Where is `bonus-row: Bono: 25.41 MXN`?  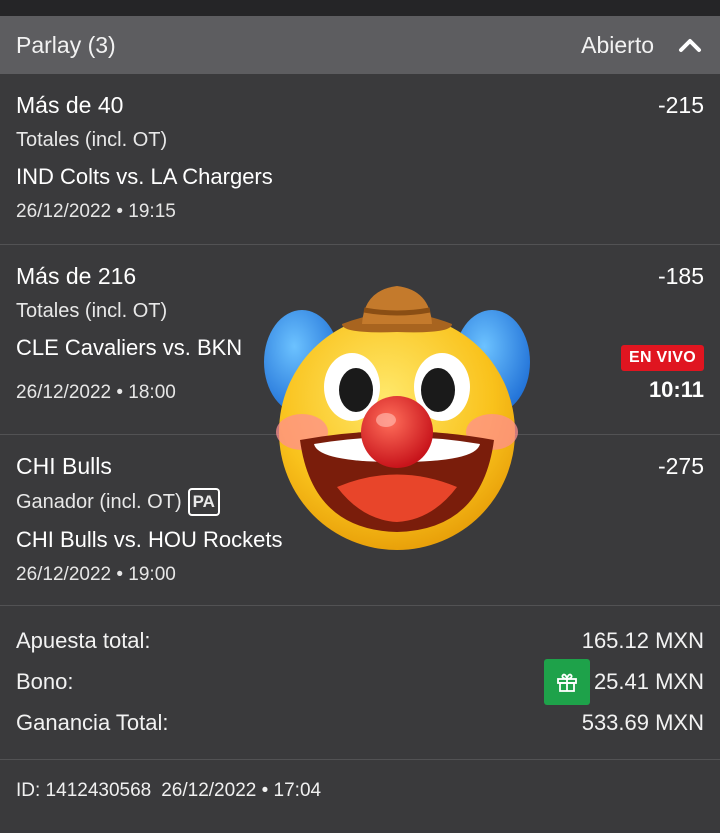 bonus-row: Bono: 25.41 MXN is located at coordinates (360, 681).